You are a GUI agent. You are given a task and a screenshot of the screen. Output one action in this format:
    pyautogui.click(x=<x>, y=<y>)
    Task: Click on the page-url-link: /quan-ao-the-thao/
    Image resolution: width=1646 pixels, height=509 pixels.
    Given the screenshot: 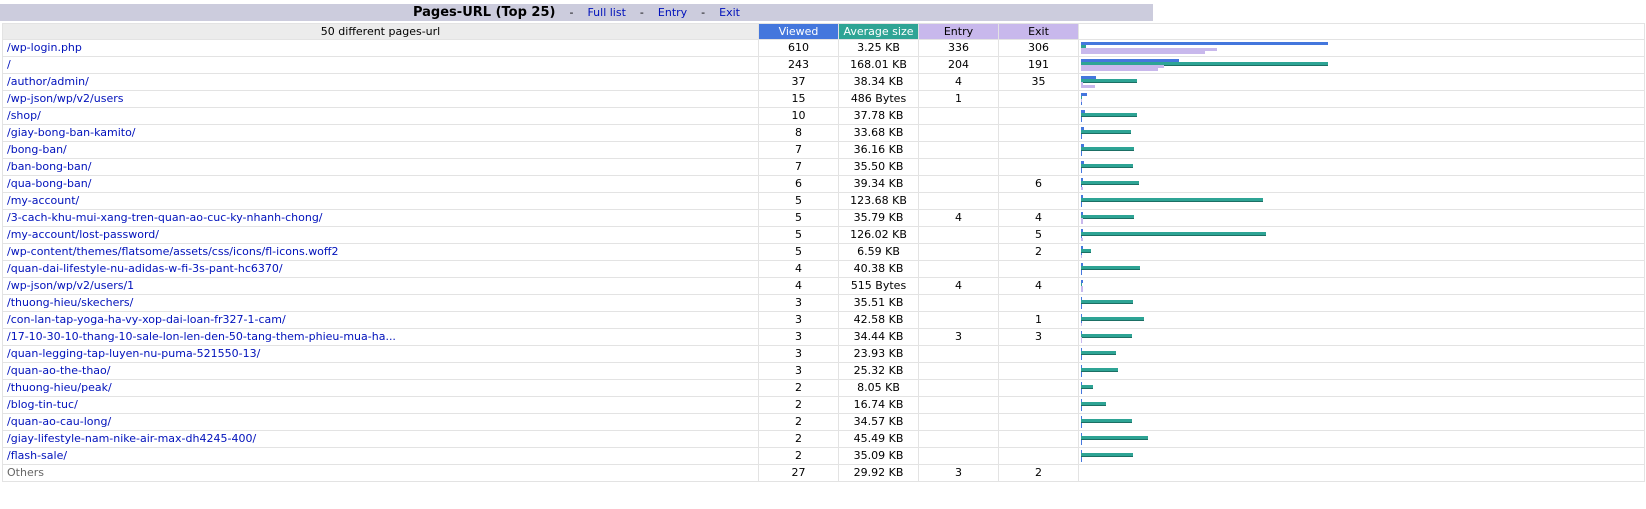 What is the action you would take?
    pyautogui.click(x=58, y=370)
    